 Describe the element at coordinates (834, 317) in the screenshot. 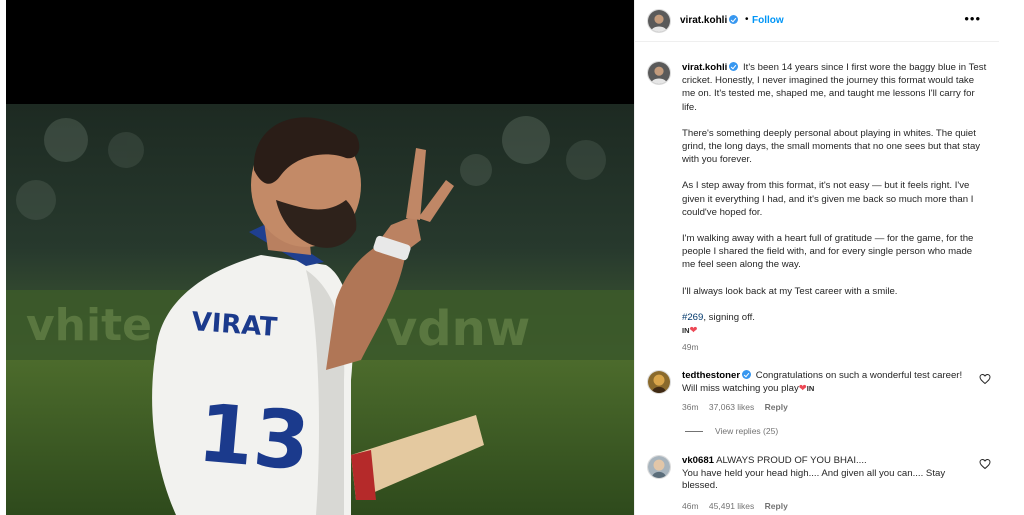

I see `caption-closing: #269, signing off.` at that location.